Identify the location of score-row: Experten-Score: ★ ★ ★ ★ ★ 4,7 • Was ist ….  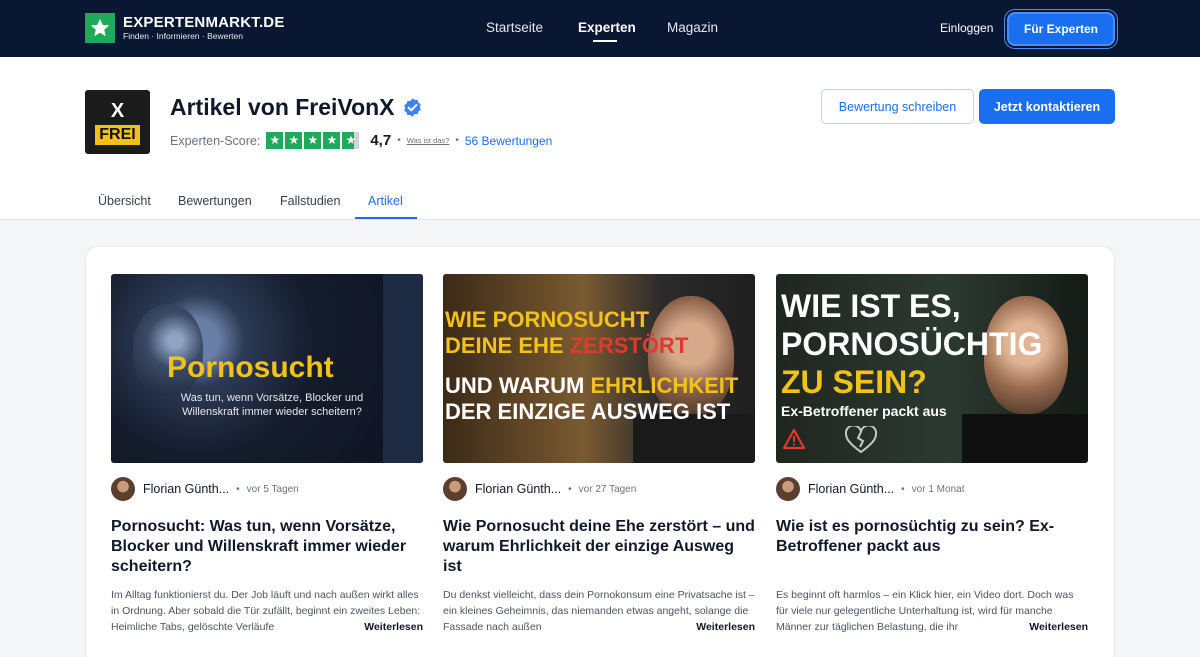
(361, 140).